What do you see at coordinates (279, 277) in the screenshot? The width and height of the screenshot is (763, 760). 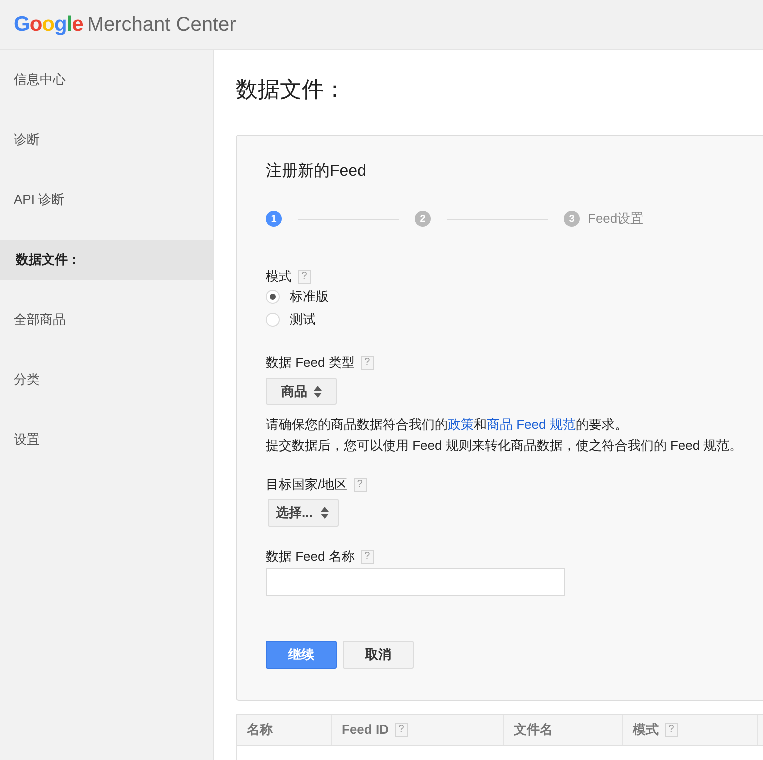 I see `field-label: 模式` at bounding box center [279, 277].